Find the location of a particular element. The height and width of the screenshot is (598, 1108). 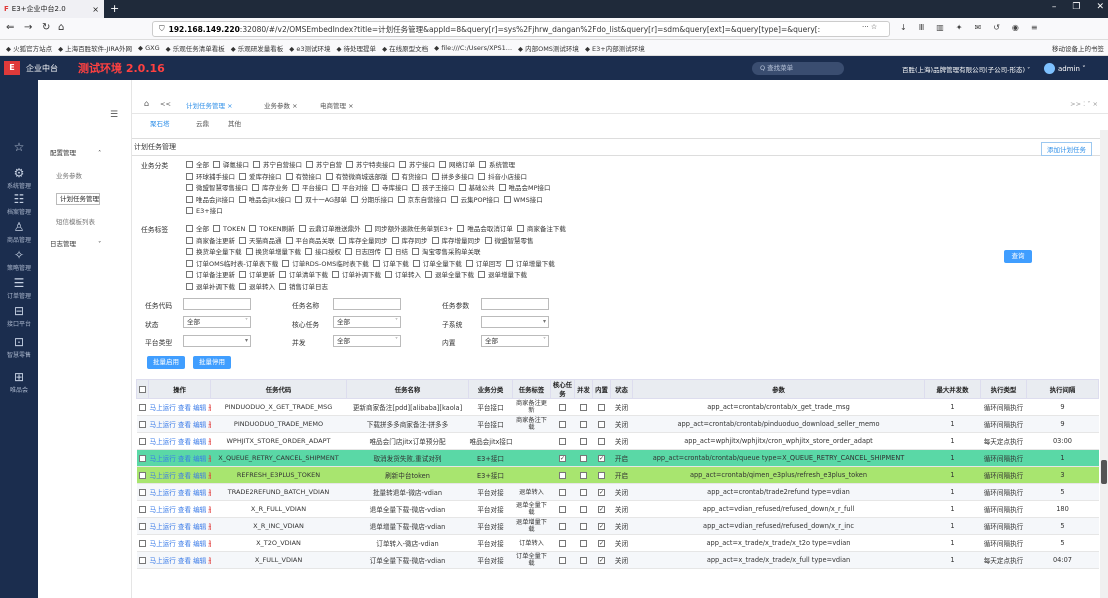

filter-checkbox: 换货单增量下载 is located at coordinates (271, 252).